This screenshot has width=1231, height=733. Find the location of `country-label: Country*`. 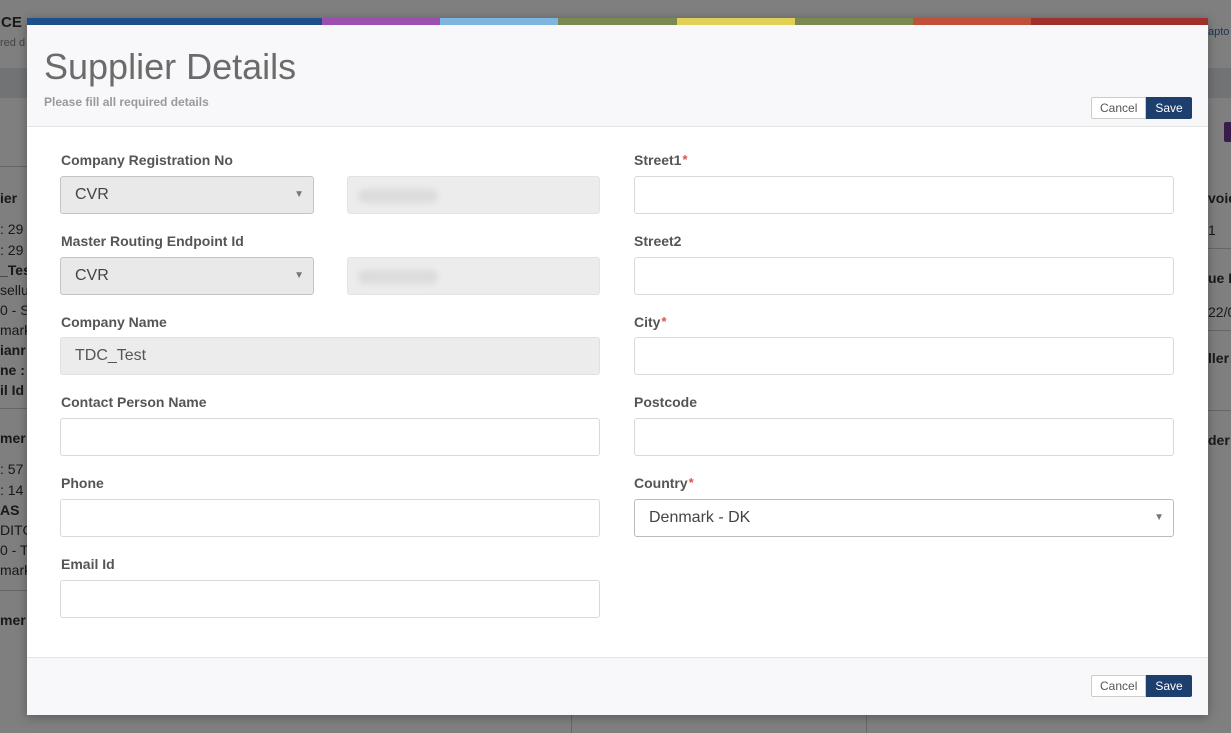

country-label: Country* is located at coordinates (664, 483).